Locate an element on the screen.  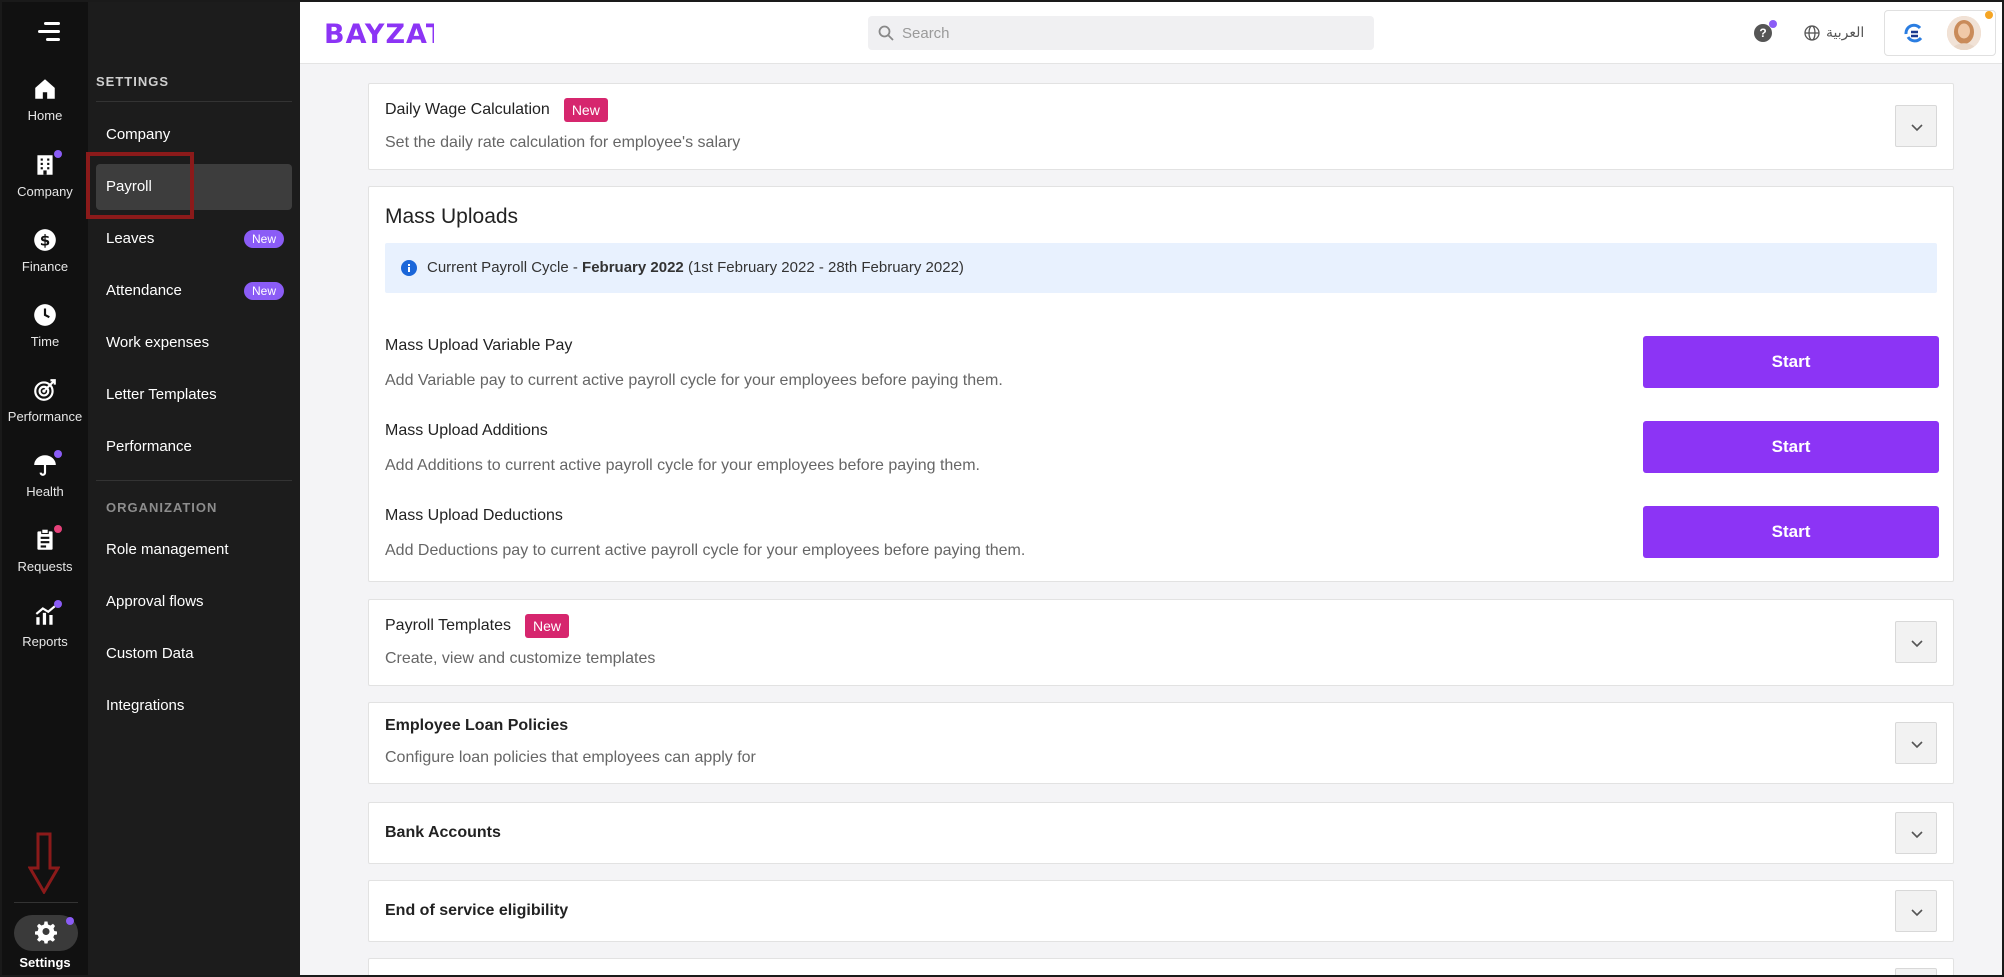
company-logo-icon is located at coordinates (1913, 33).